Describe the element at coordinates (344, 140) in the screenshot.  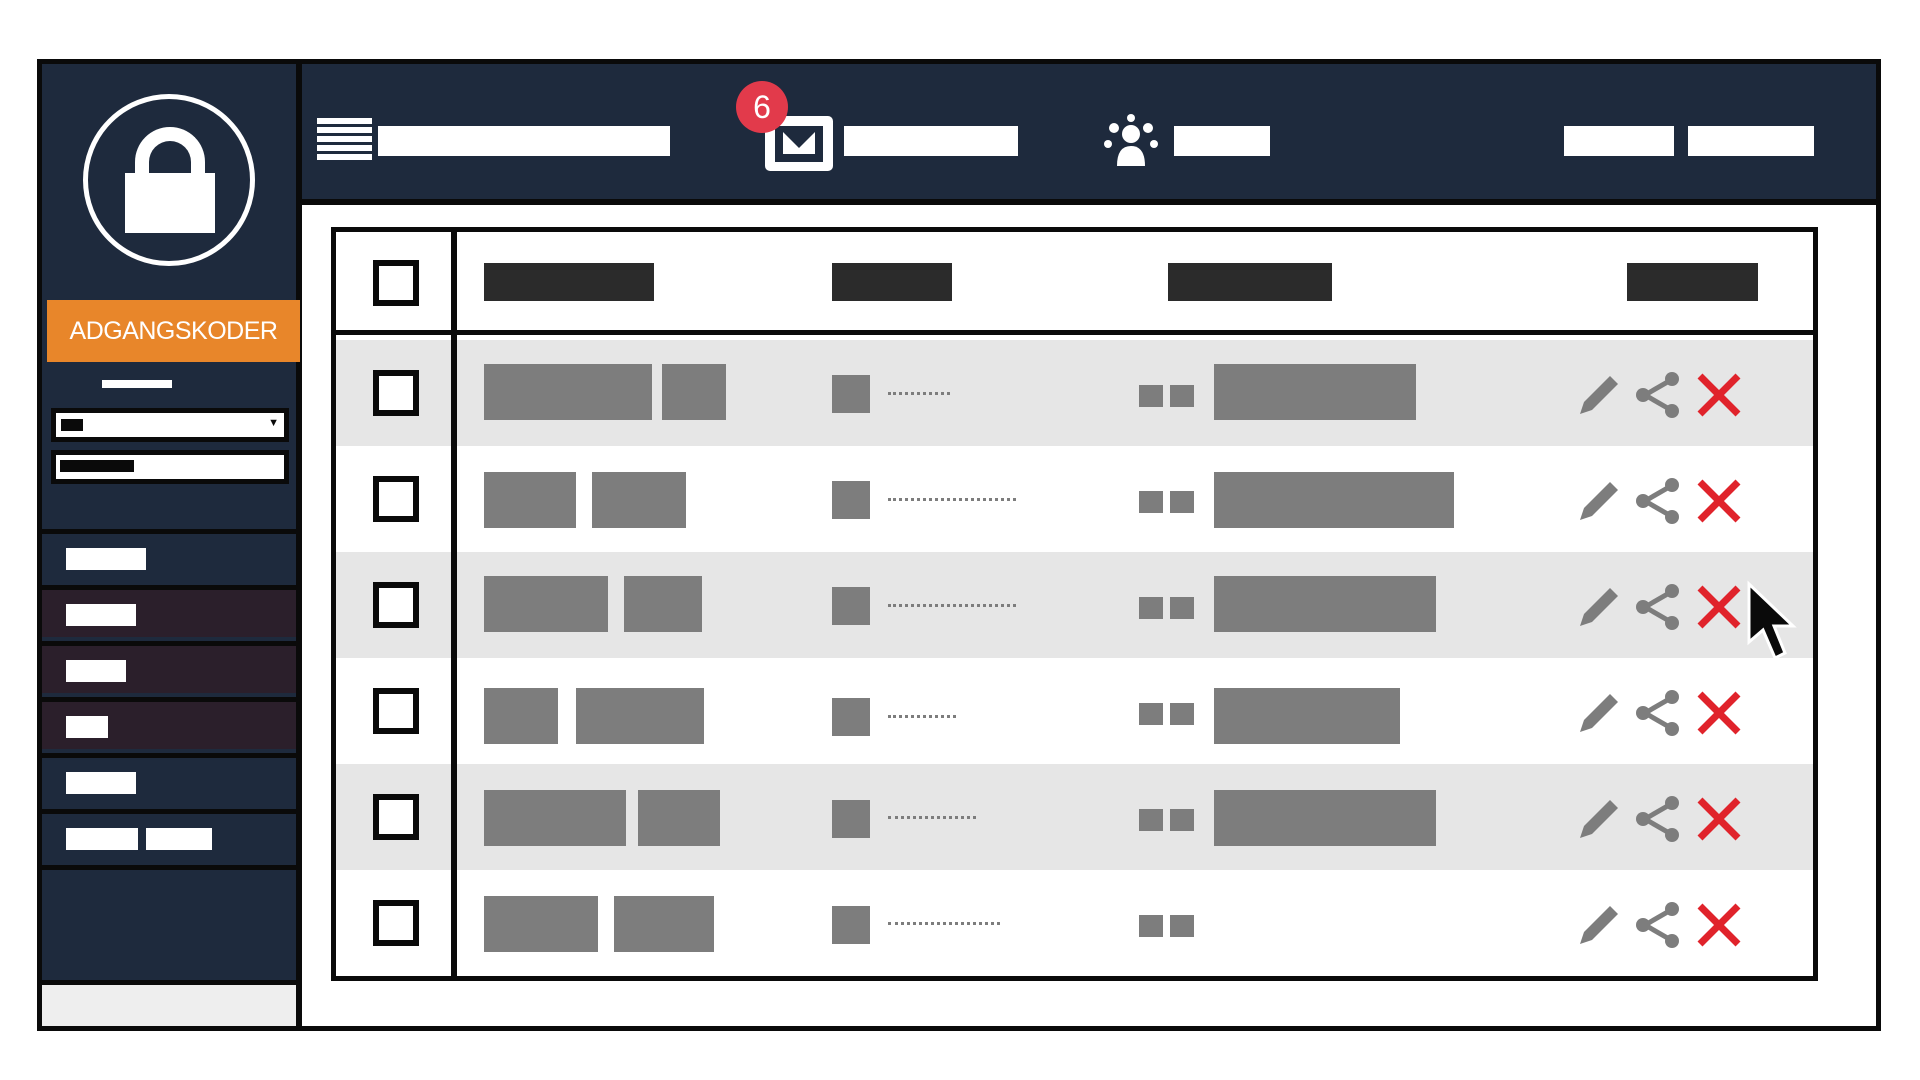
I see `list-icon` at that location.